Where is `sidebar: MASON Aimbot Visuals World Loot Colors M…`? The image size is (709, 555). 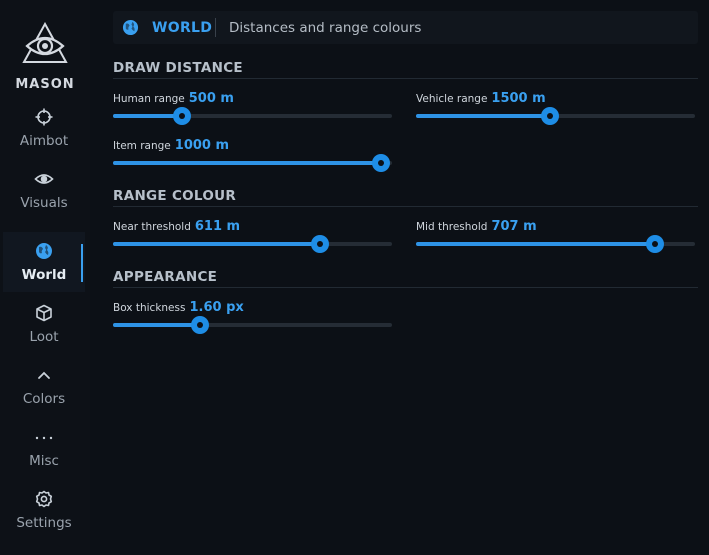
sidebar: MASON Aimbot Visuals World Loot Colors M… is located at coordinates (45, 277).